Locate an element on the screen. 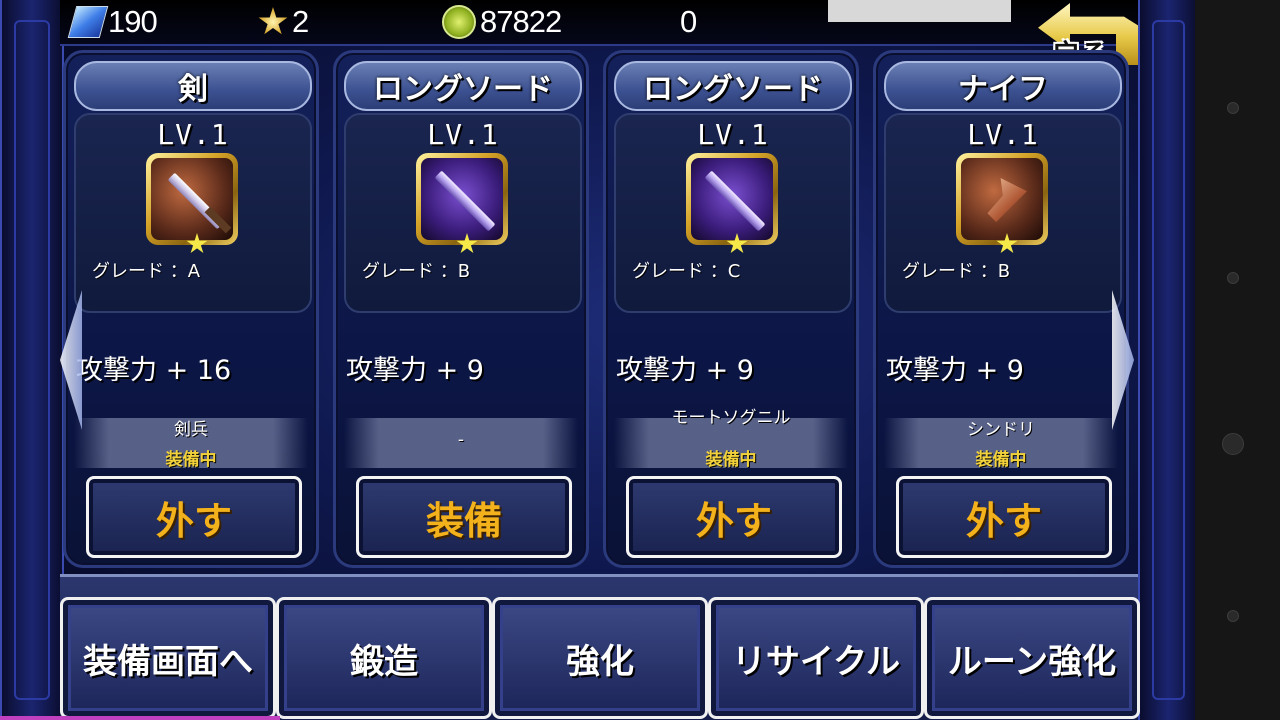  owner-band: モートソグニル 装備中 is located at coordinates (731, 440).